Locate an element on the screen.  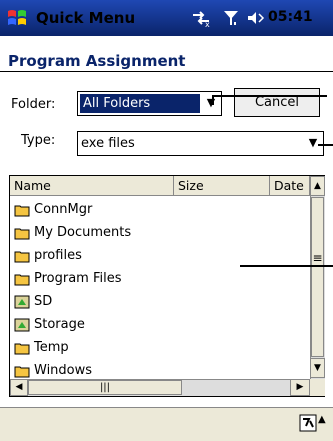
list-item-label: Storage is located at coordinates (59, 324).